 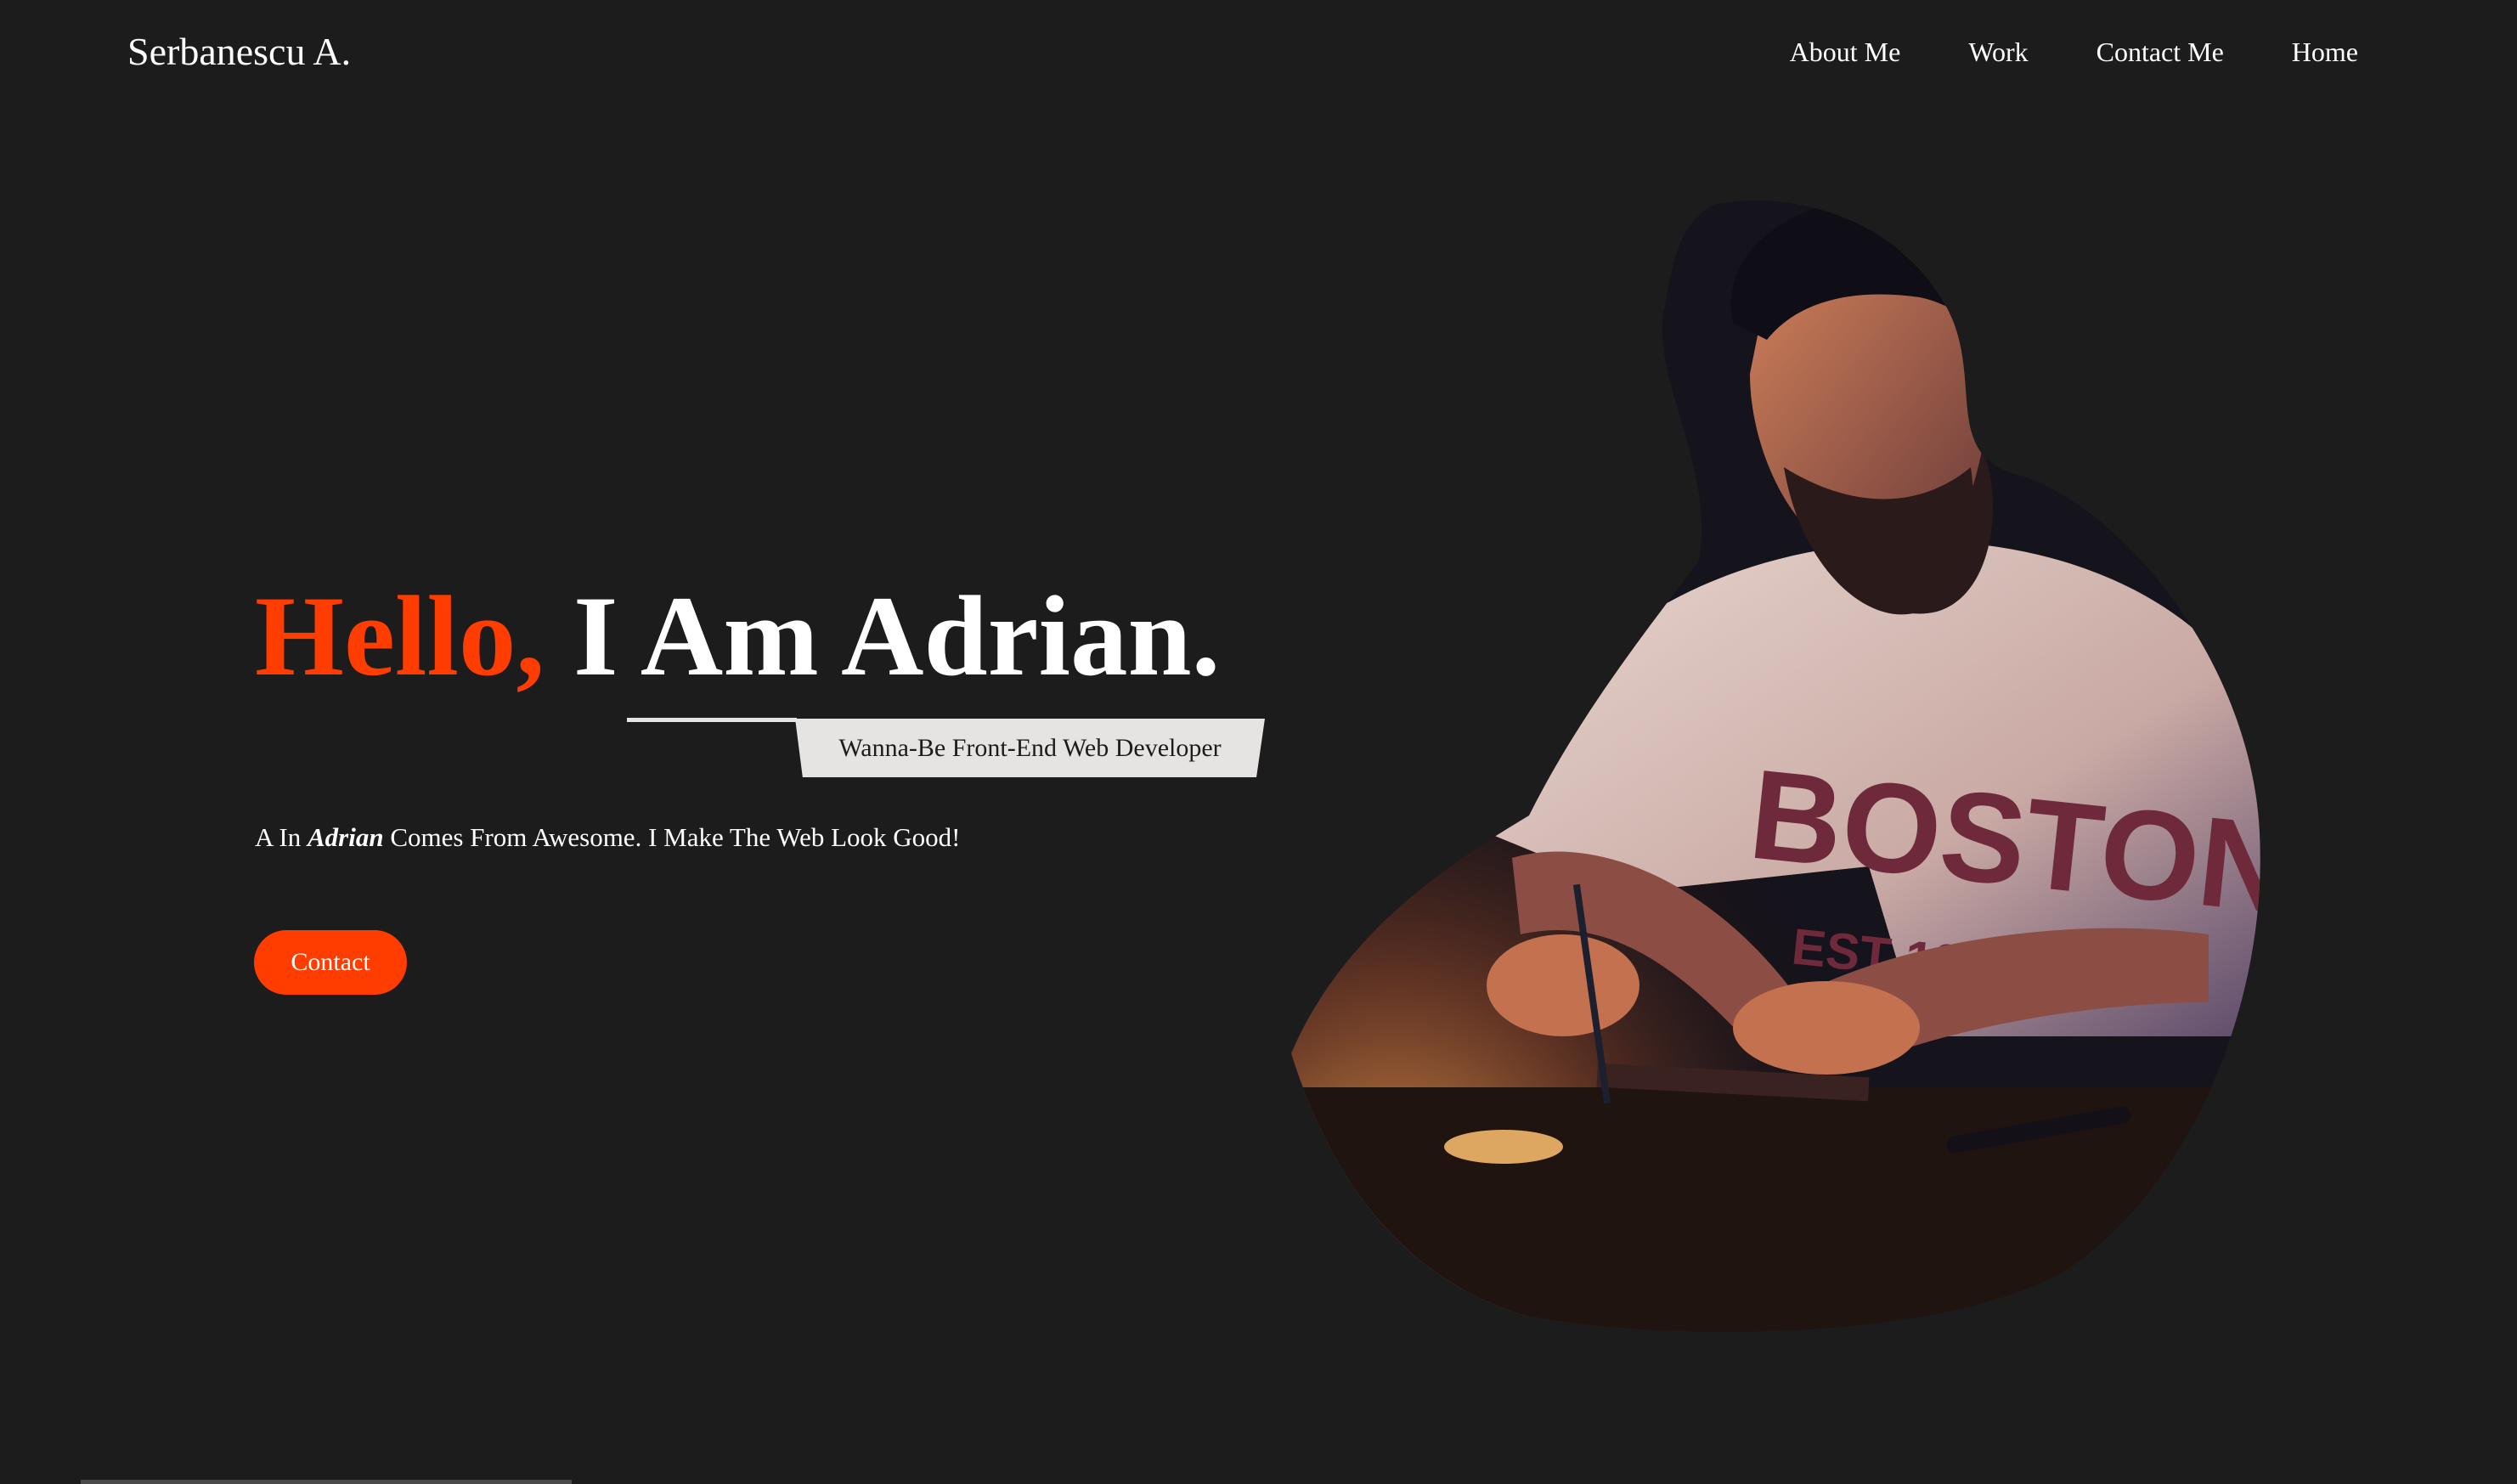 What do you see at coordinates (897, 636) in the screenshot?
I see `hero-title-name: I Am Adrian.` at bounding box center [897, 636].